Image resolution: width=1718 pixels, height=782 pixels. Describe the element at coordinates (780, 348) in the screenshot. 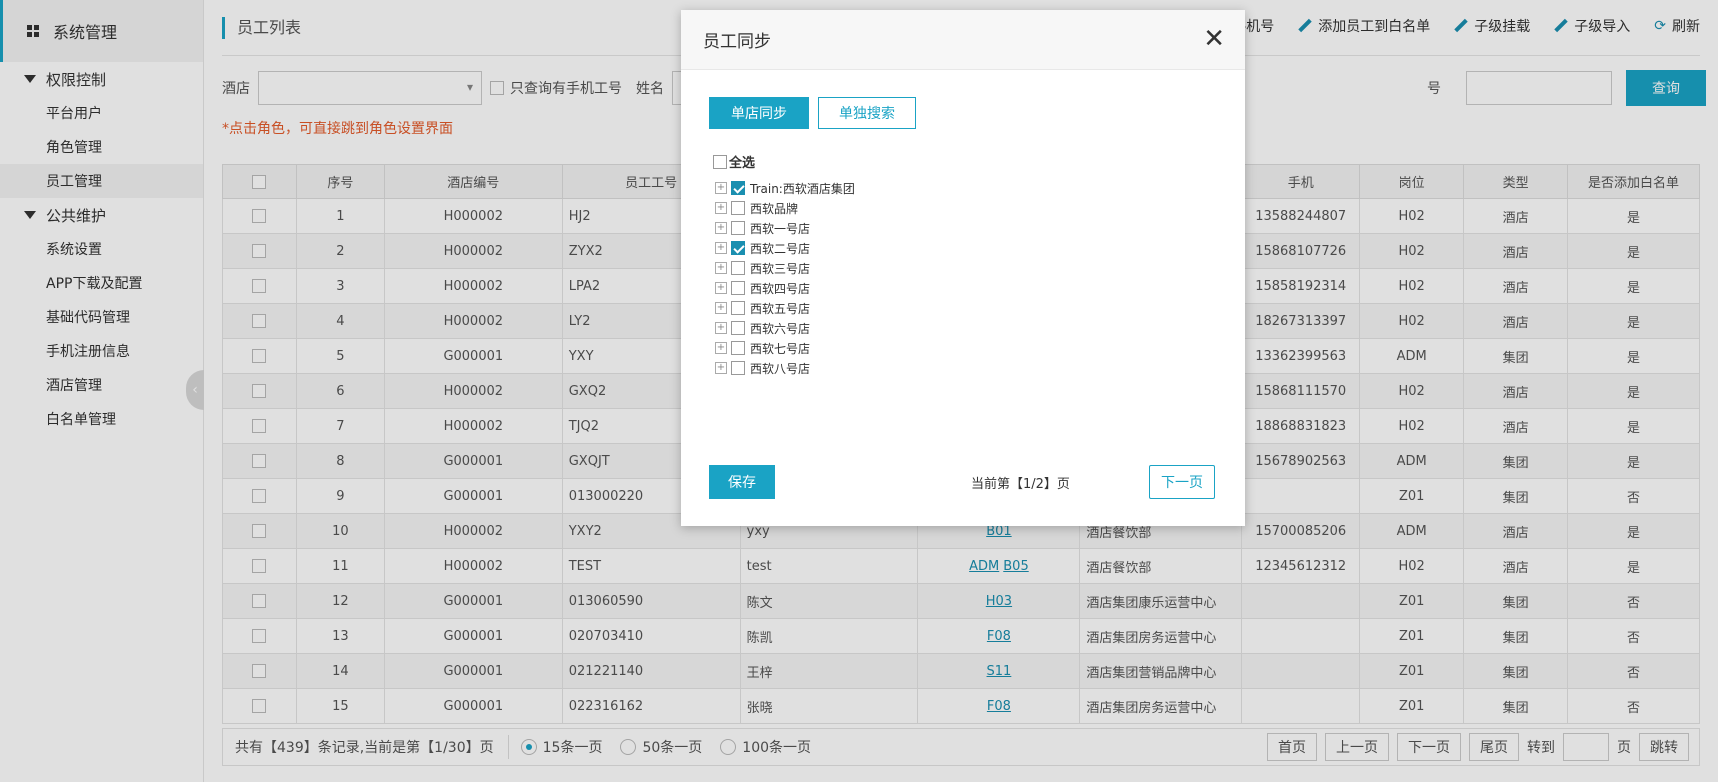

I see `tree-node-label: 西软七号店` at that location.